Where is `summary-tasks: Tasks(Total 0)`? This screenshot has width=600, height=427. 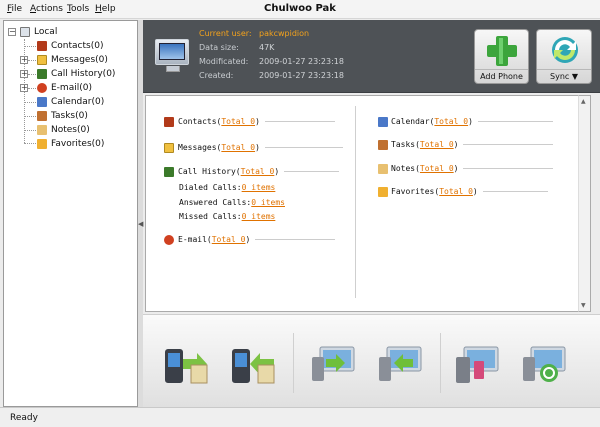
summary-tasks: Tasks(Total 0) is located at coordinates (472, 145).